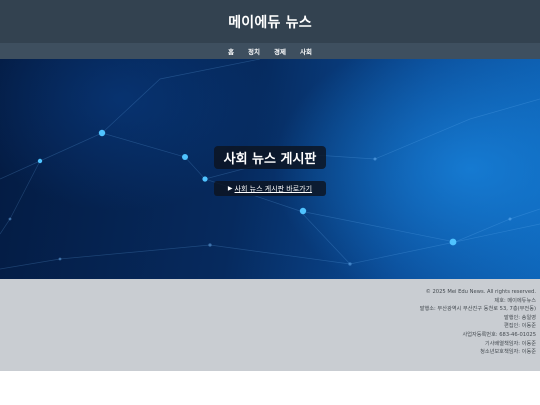  I want to click on main-nav: 홈 정치 경제 사회, so click(270, 51).